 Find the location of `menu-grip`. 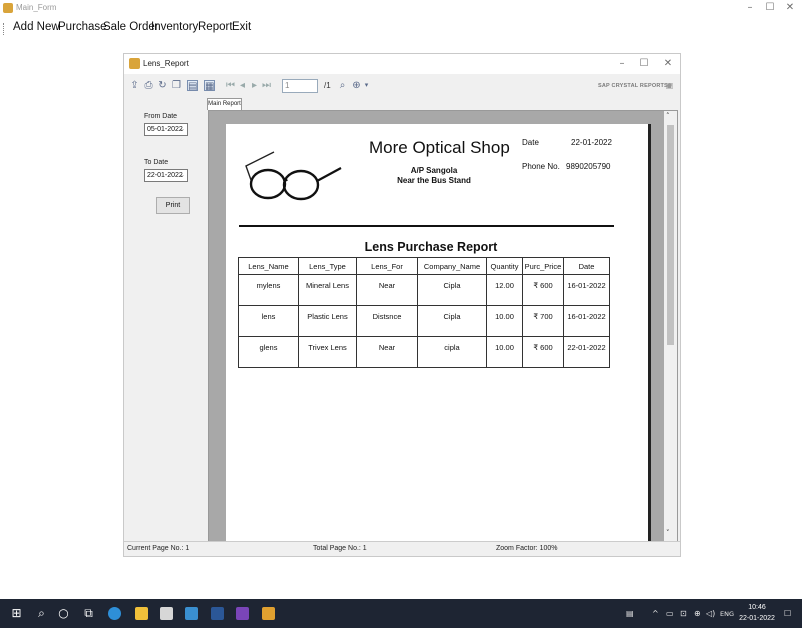

menu-grip is located at coordinates (4, 29).